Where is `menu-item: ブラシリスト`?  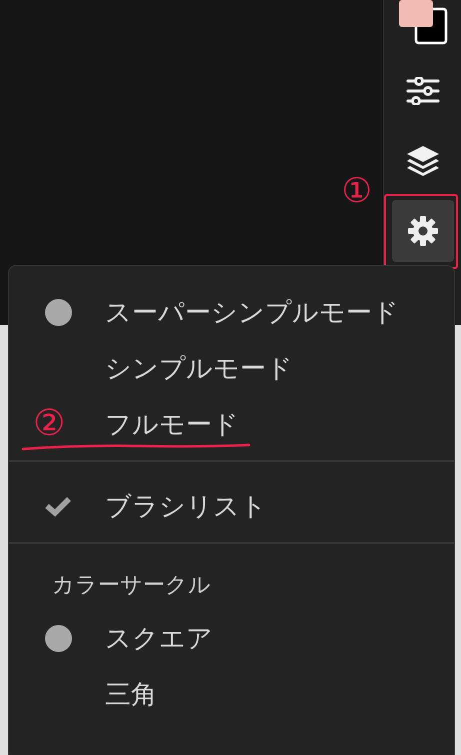
menu-item: ブラシリスト is located at coordinates (186, 506).